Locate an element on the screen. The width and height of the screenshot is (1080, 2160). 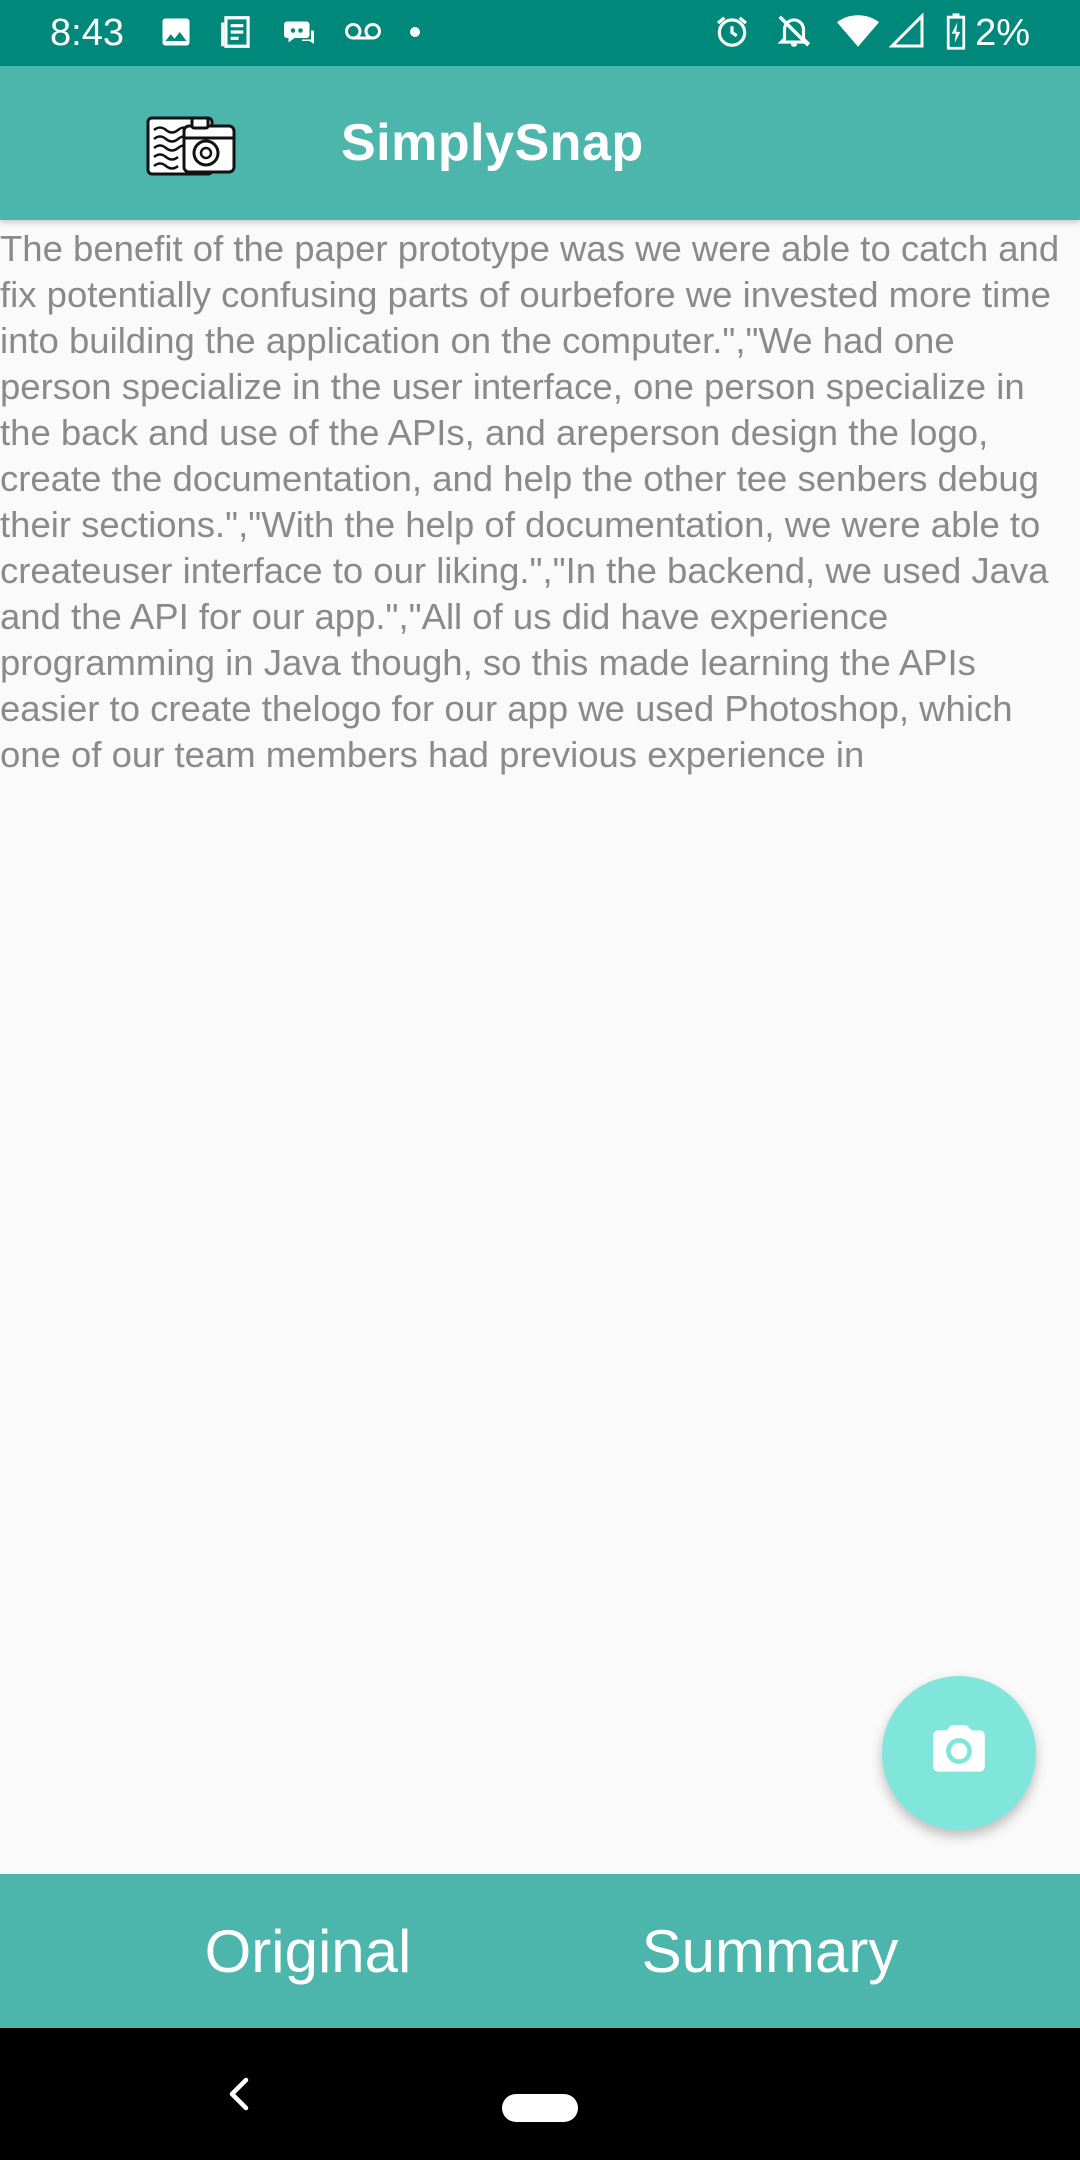
system-nav-bar is located at coordinates (540, 2094).